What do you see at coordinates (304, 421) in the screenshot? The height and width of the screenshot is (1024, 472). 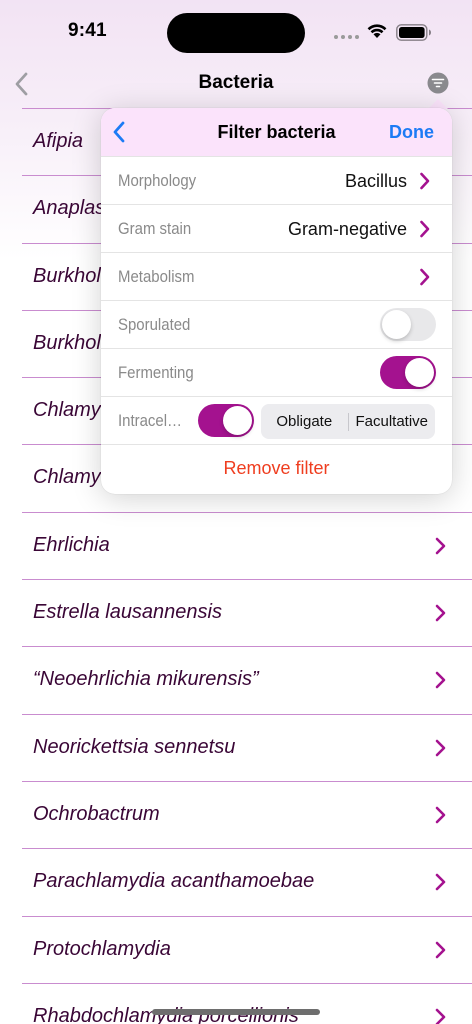 I see `segment-obligate: Obligate` at bounding box center [304, 421].